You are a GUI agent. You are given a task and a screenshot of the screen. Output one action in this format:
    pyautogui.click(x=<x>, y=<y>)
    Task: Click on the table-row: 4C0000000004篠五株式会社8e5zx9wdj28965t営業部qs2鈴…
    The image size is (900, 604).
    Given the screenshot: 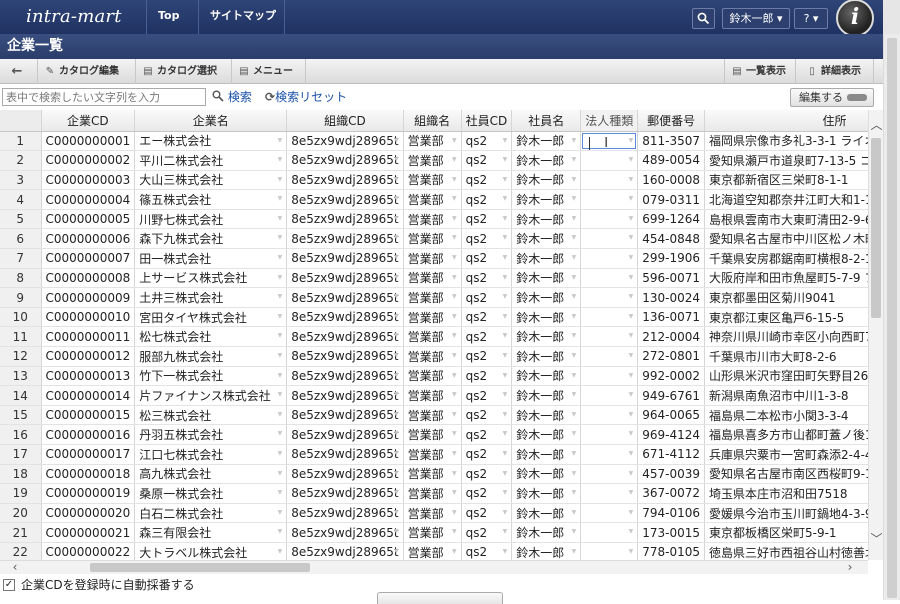 What is the action you would take?
    pyautogui.click(x=434, y=199)
    